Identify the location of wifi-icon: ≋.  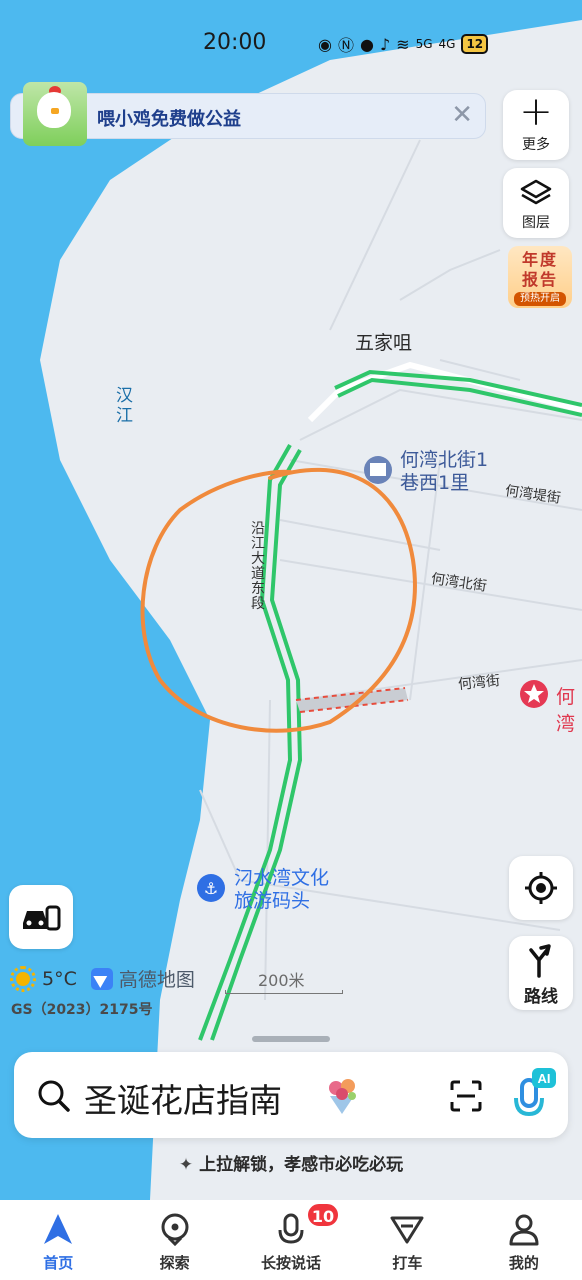
(403, 44).